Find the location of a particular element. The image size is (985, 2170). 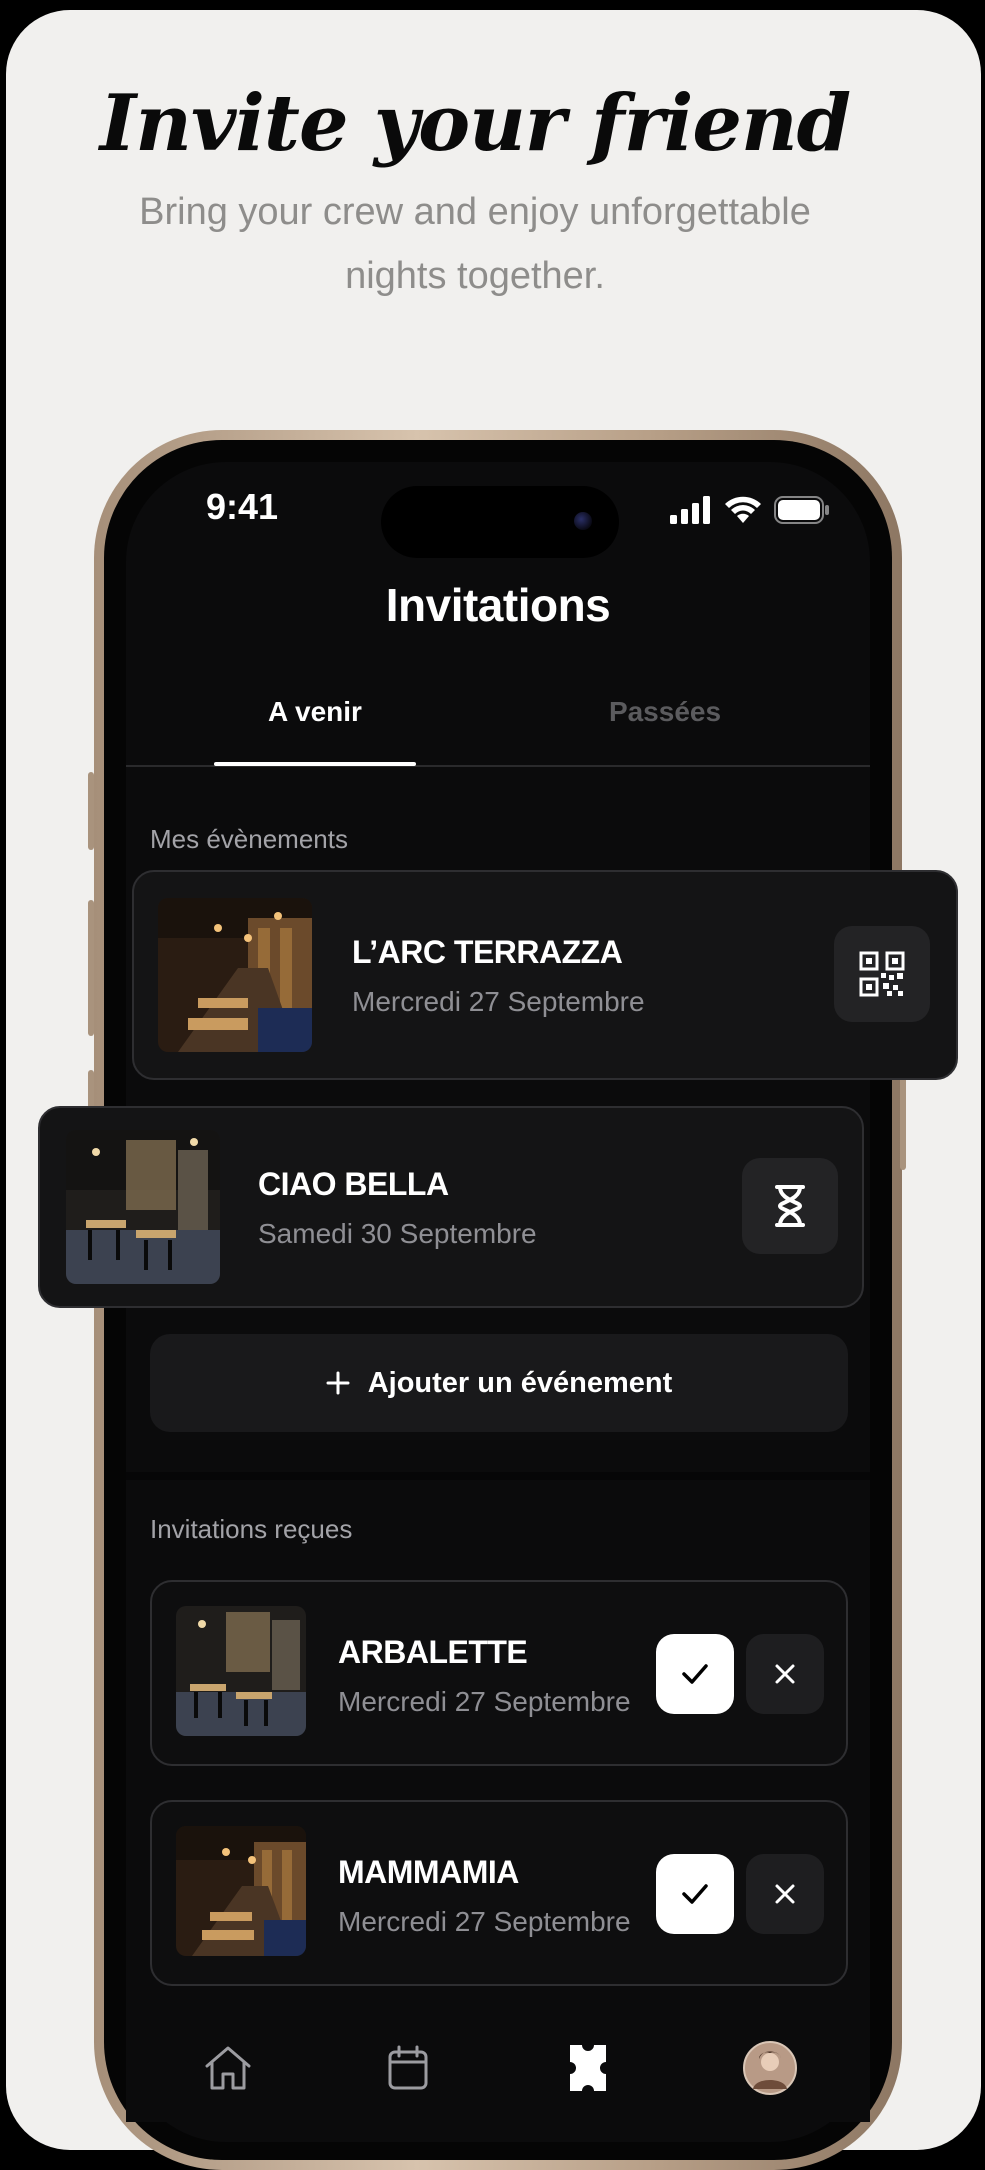

profile-avatar is located at coordinates (770, 2068).